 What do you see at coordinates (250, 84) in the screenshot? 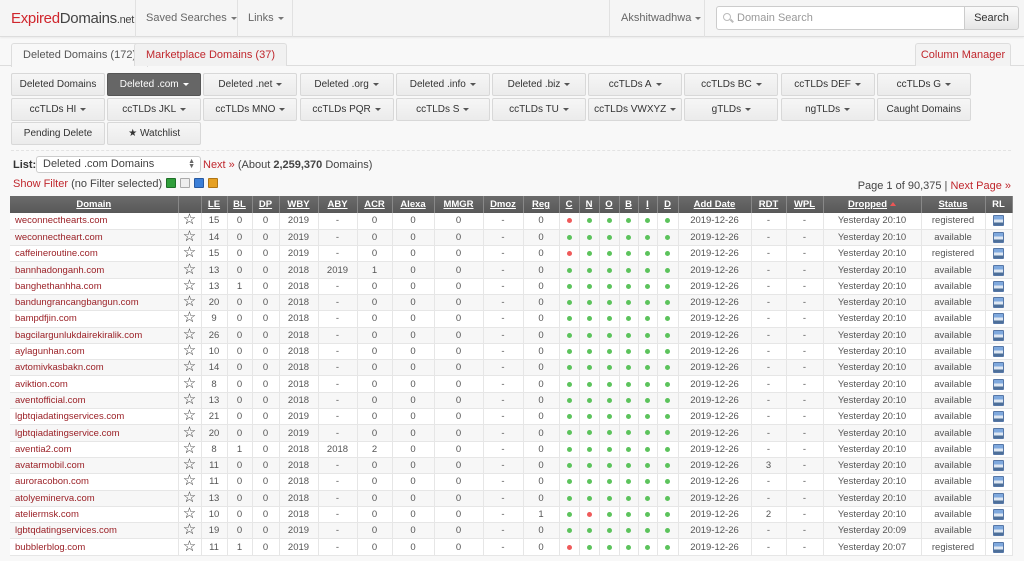
I see `category-button-deleted-net: Deleted .net` at bounding box center [250, 84].